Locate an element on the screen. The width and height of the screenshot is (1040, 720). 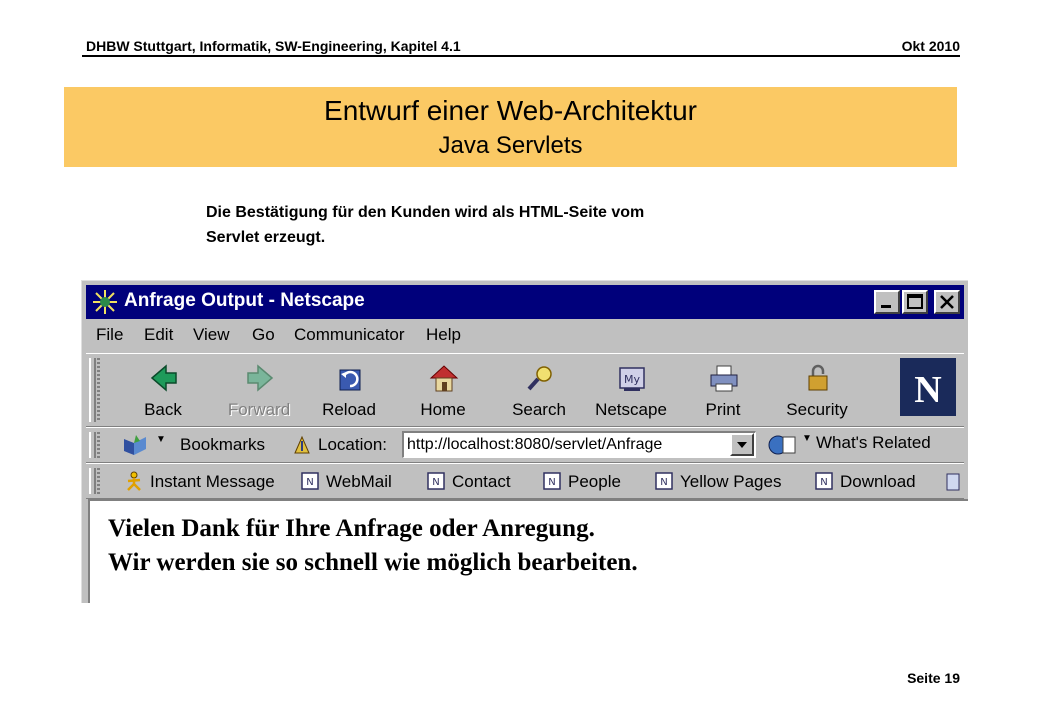
location-toolbar-grip is located at coordinates (92, 445).